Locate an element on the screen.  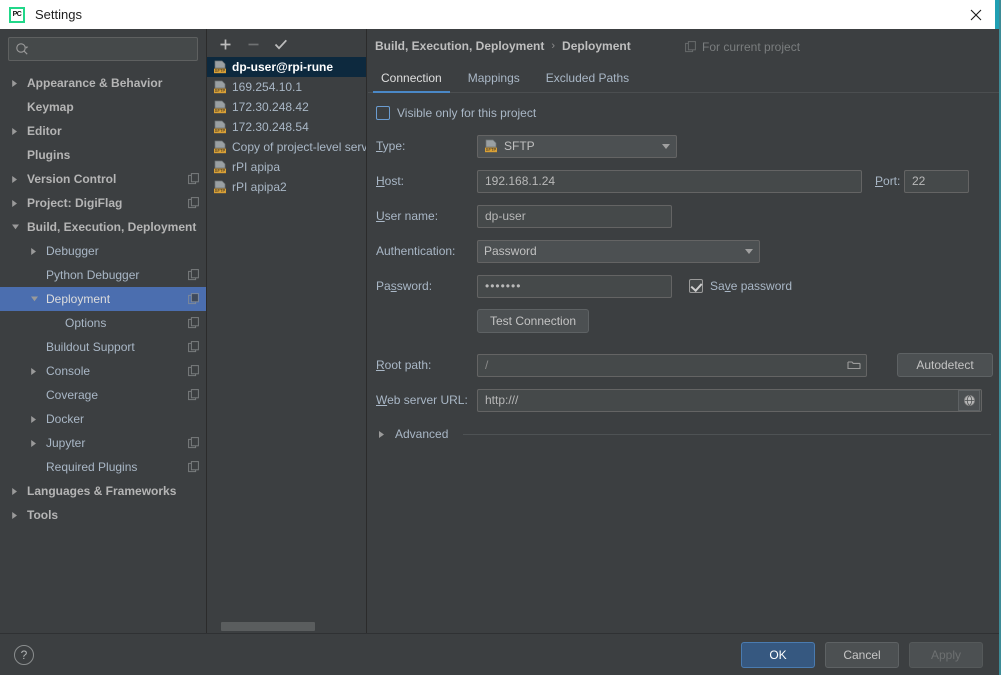
sidebar-item-keymap: Keymap is located at coordinates (103, 107).